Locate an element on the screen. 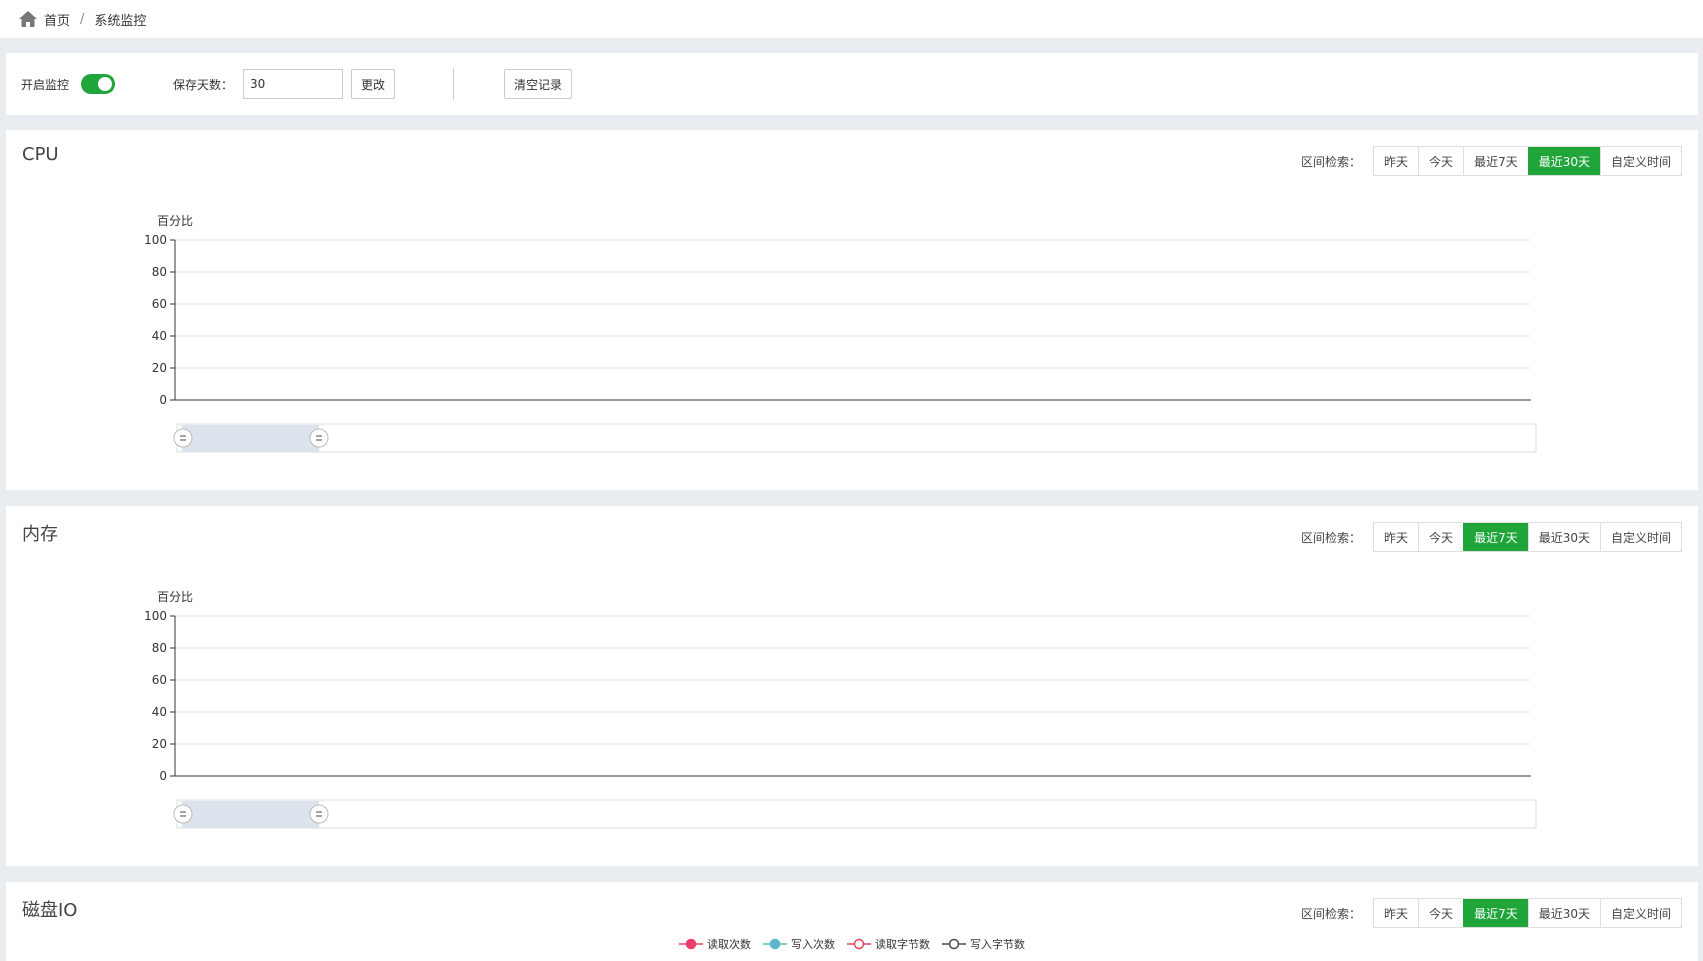 This screenshot has width=1703, height=961. toggle-knob is located at coordinates (105, 84).